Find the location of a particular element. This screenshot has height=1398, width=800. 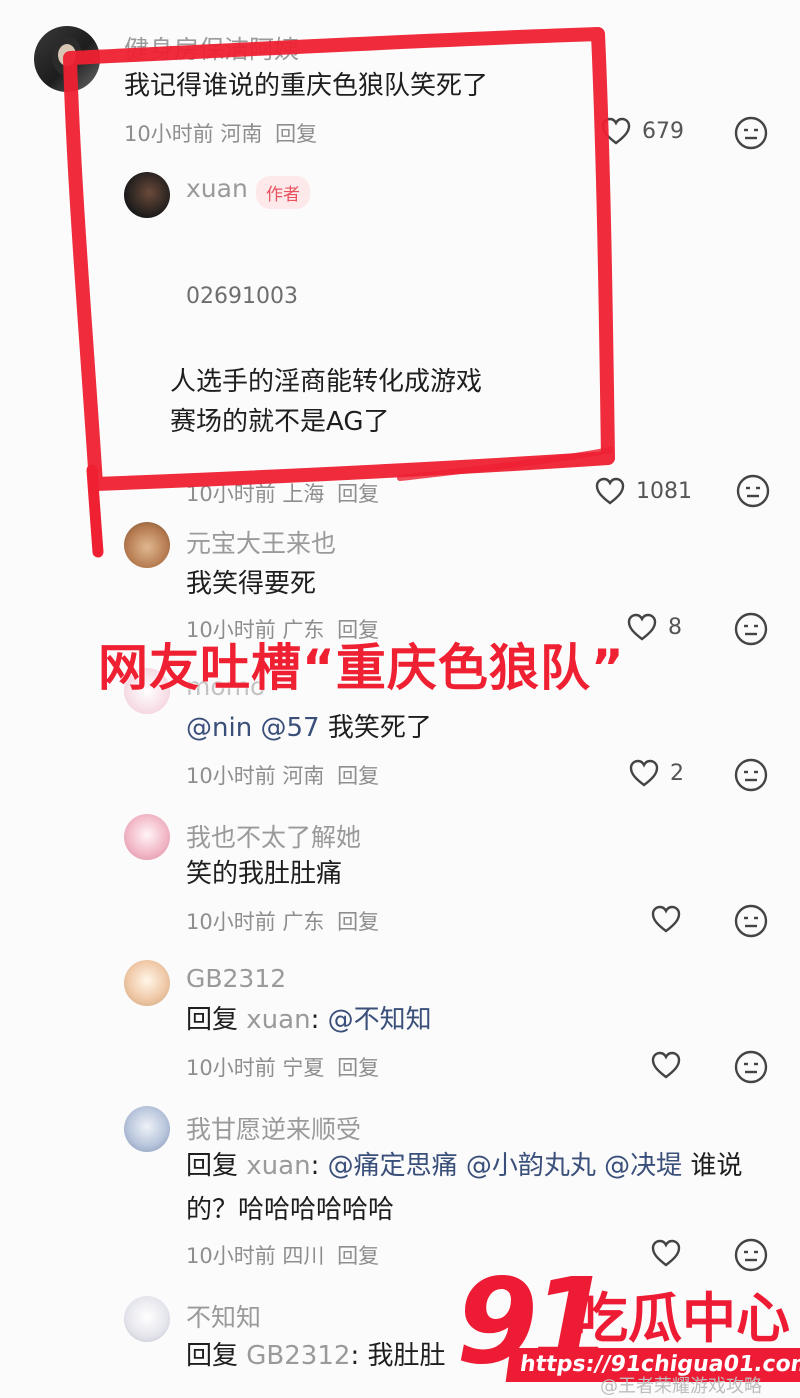

overlay-caption: 网友吐槽“重庆色狼队” is located at coordinates (361, 668).